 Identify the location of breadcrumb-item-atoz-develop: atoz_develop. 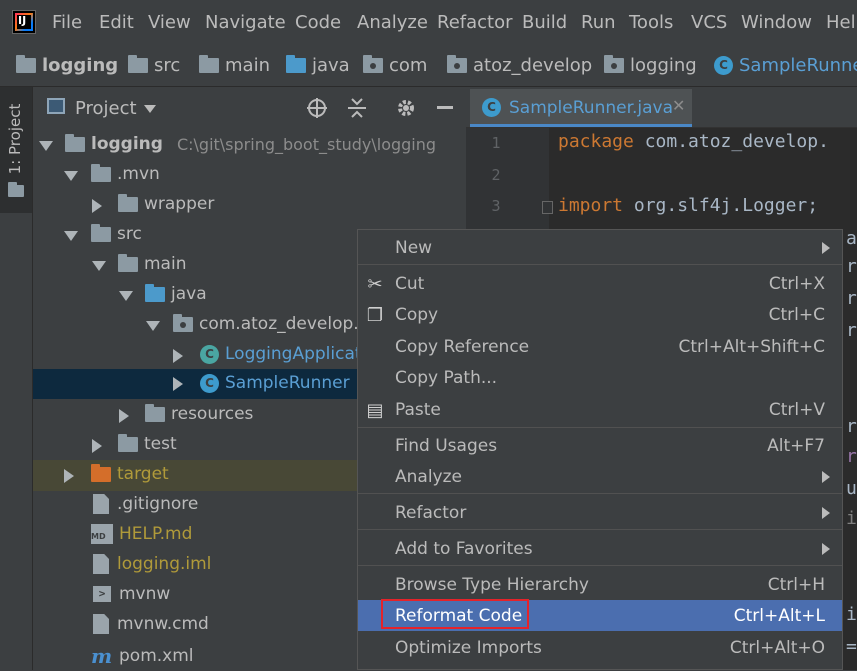
(519, 65).